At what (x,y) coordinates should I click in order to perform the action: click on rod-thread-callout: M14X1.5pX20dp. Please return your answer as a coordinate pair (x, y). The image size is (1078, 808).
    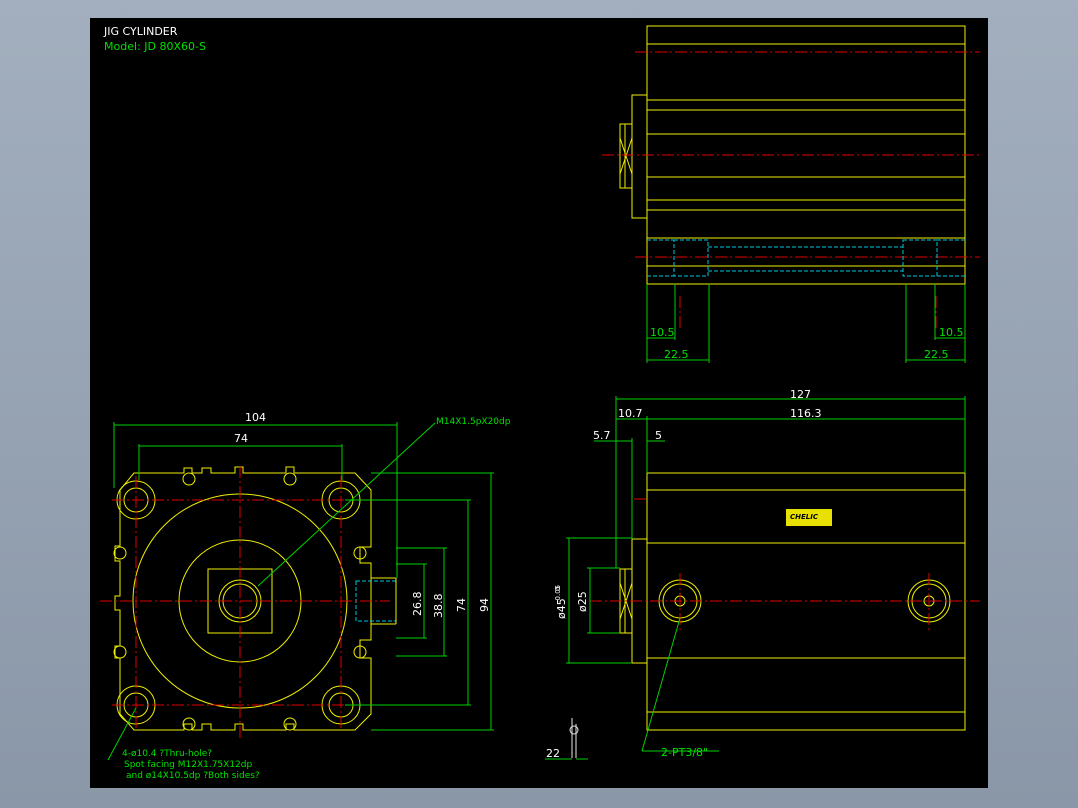
    Looking at the image, I should click on (473, 422).